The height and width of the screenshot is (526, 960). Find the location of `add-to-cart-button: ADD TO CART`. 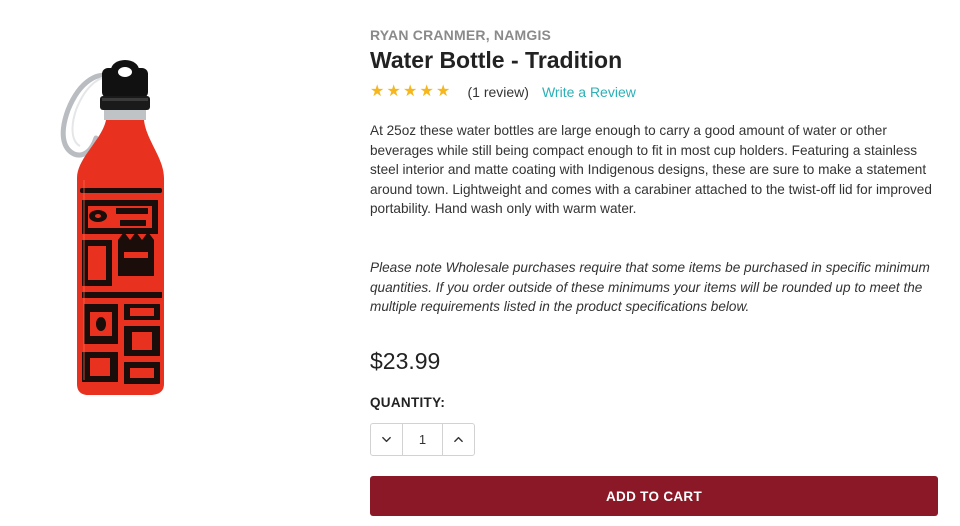

add-to-cart-button: ADD TO CART is located at coordinates (654, 496).